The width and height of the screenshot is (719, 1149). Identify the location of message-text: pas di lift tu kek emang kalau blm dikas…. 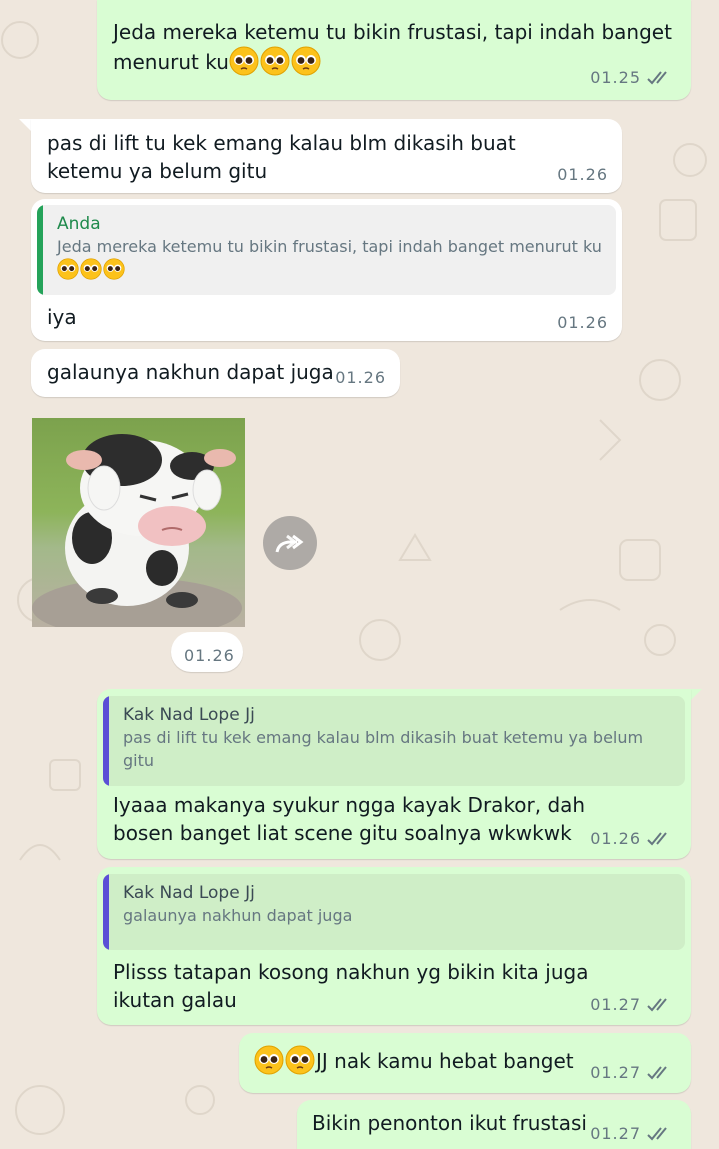
(281, 157).